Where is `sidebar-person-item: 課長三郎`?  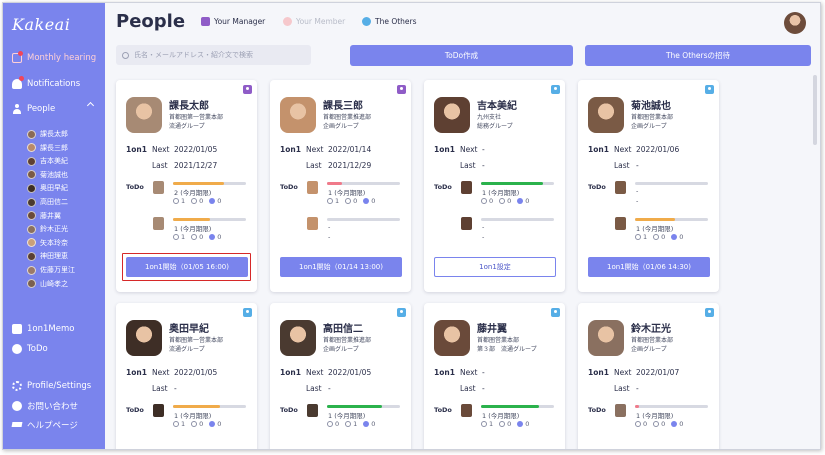
sidebar-person-item: 課長三郎 is located at coordinates (47, 148).